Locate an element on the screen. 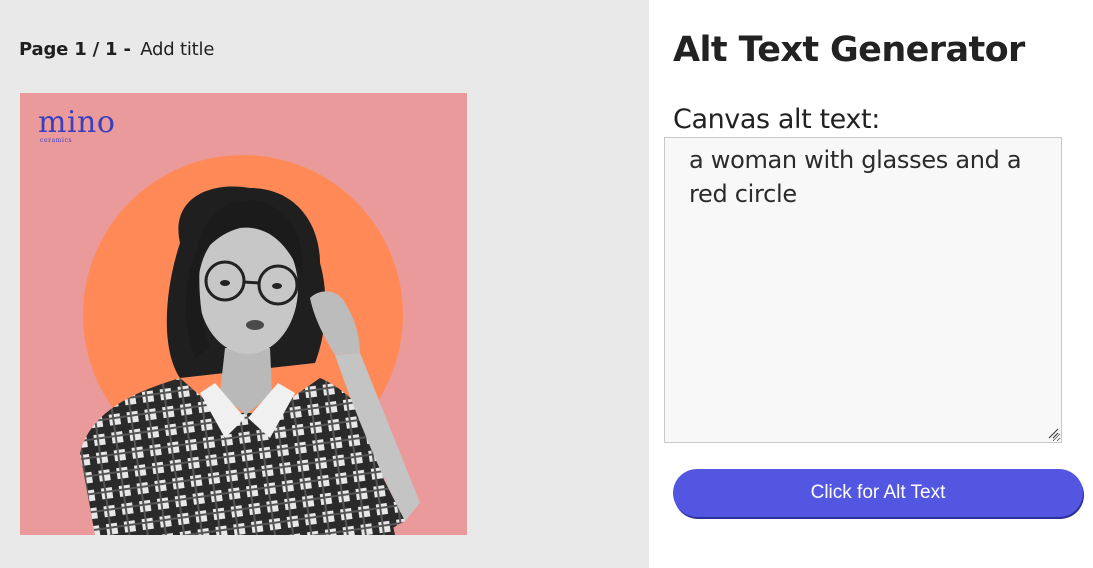 This screenshot has width=1093, height=568. resize-handle-icon is located at coordinates (1053, 433).